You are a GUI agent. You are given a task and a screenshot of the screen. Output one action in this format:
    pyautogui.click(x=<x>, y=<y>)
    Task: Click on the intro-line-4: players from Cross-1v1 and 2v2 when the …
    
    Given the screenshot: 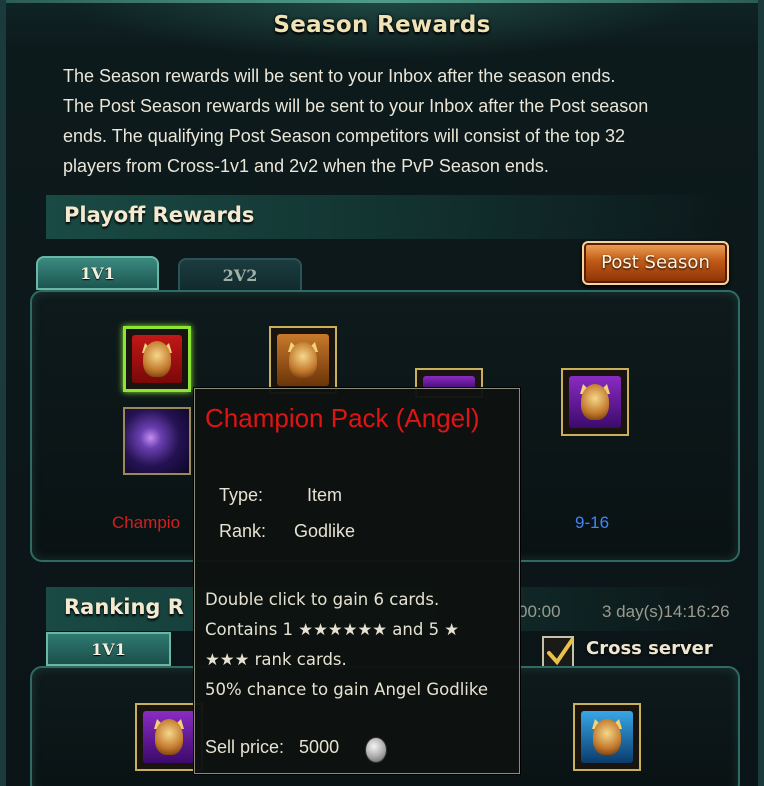 What is the action you would take?
    pyautogui.click(x=306, y=166)
    